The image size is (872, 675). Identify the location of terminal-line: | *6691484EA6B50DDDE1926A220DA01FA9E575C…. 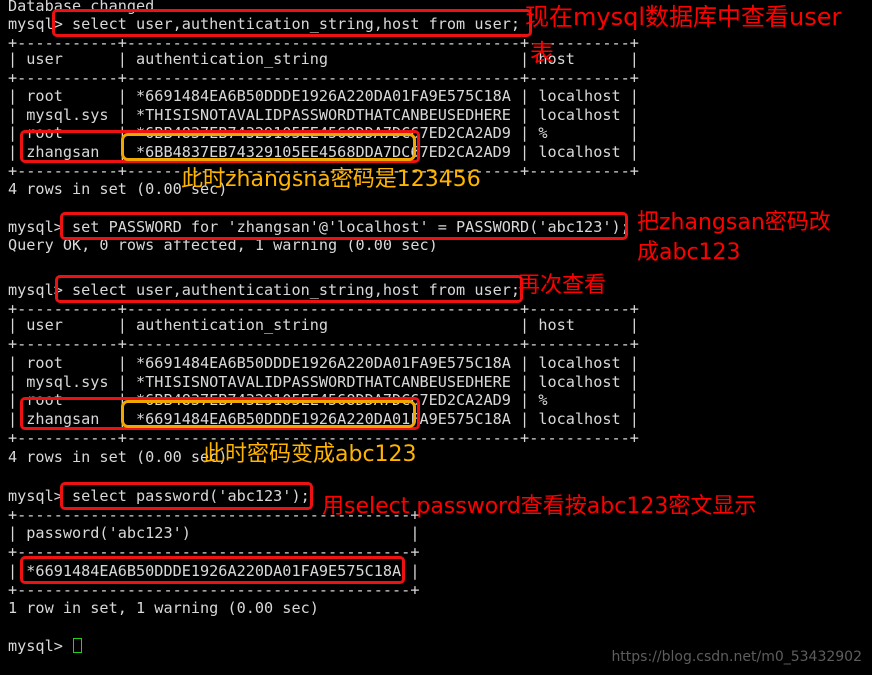
(214, 571).